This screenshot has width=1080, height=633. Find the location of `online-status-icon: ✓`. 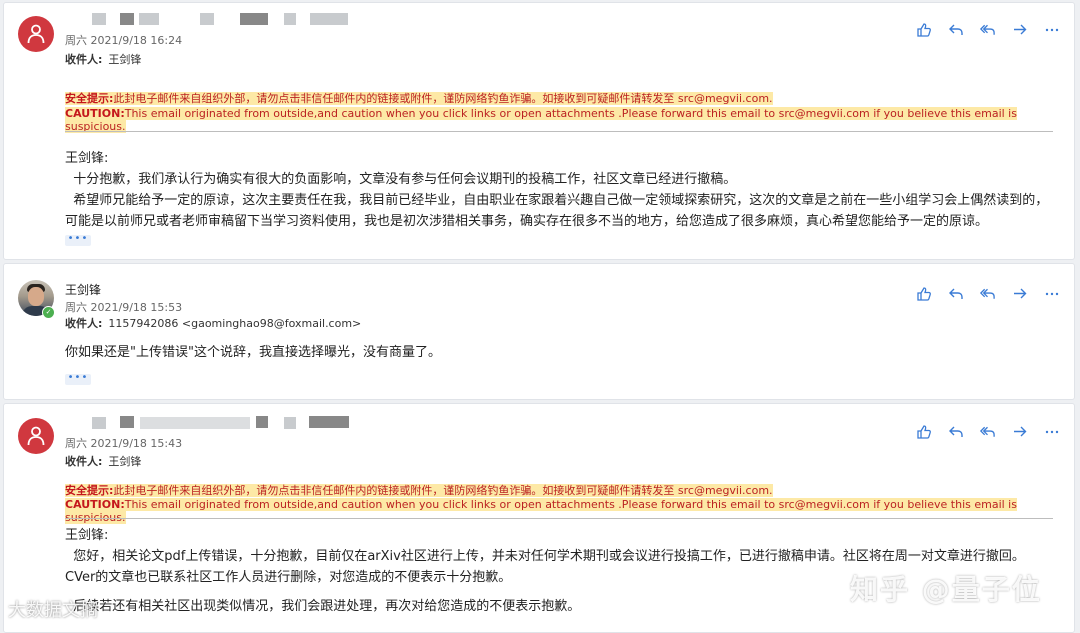

online-status-icon: ✓ is located at coordinates (48, 312).